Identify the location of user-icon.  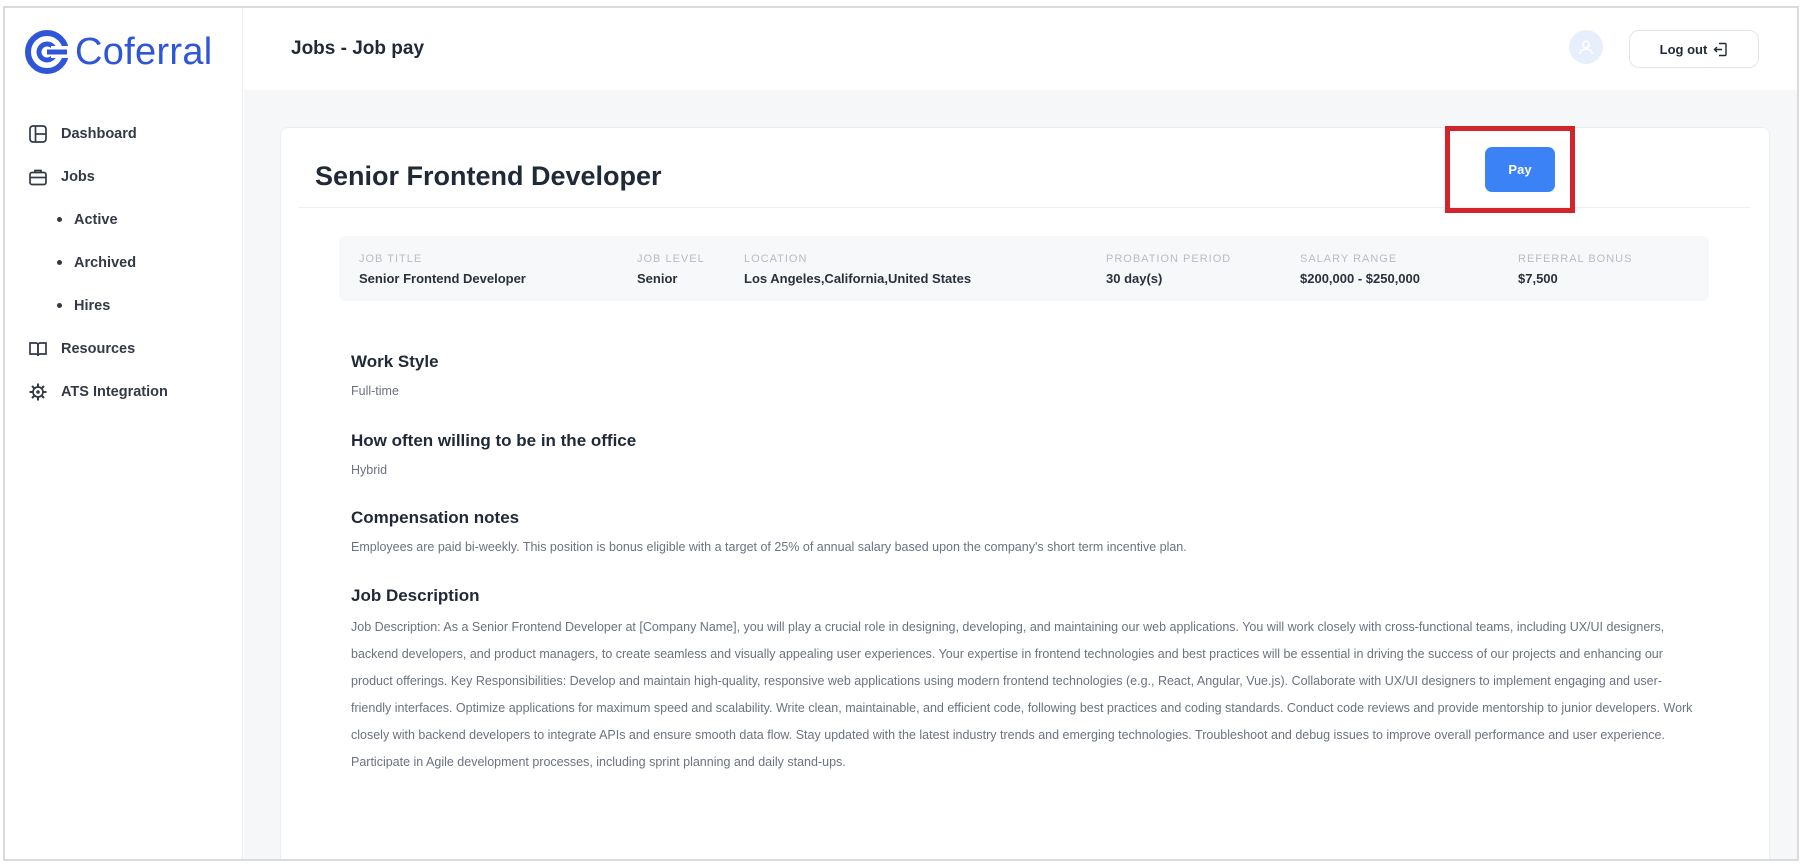
(1586, 47).